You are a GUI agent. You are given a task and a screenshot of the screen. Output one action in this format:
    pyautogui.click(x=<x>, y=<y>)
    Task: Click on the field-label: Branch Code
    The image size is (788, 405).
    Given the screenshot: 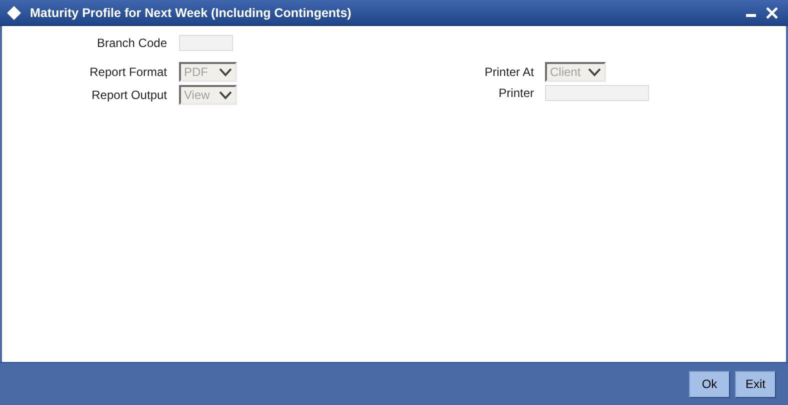 What is the action you would take?
    pyautogui.click(x=131, y=43)
    